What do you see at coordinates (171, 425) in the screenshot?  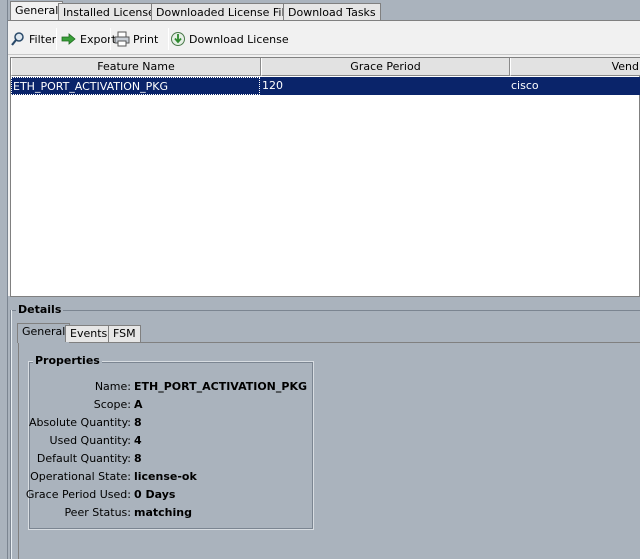 I see `property-absolute-quantity: Absolute Quantity: 8` at bounding box center [171, 425].